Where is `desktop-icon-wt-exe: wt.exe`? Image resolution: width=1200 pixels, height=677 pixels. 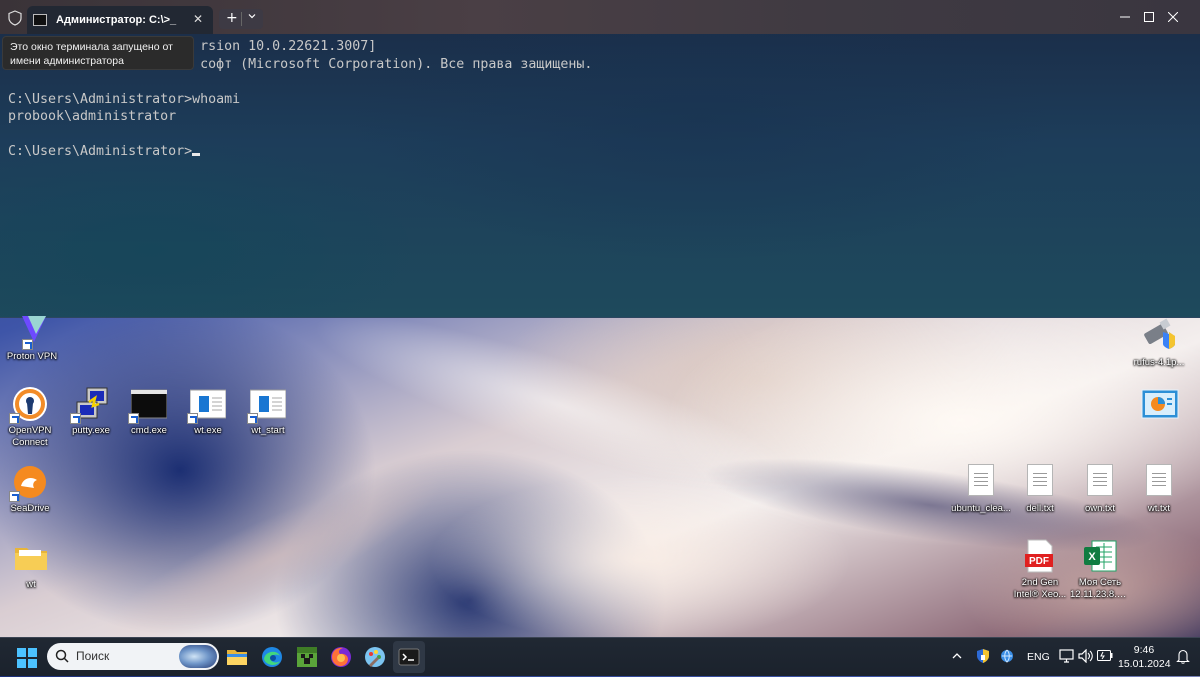
desktop-icon-wt-exe: wt.exe is located at coordinates (208, 411).